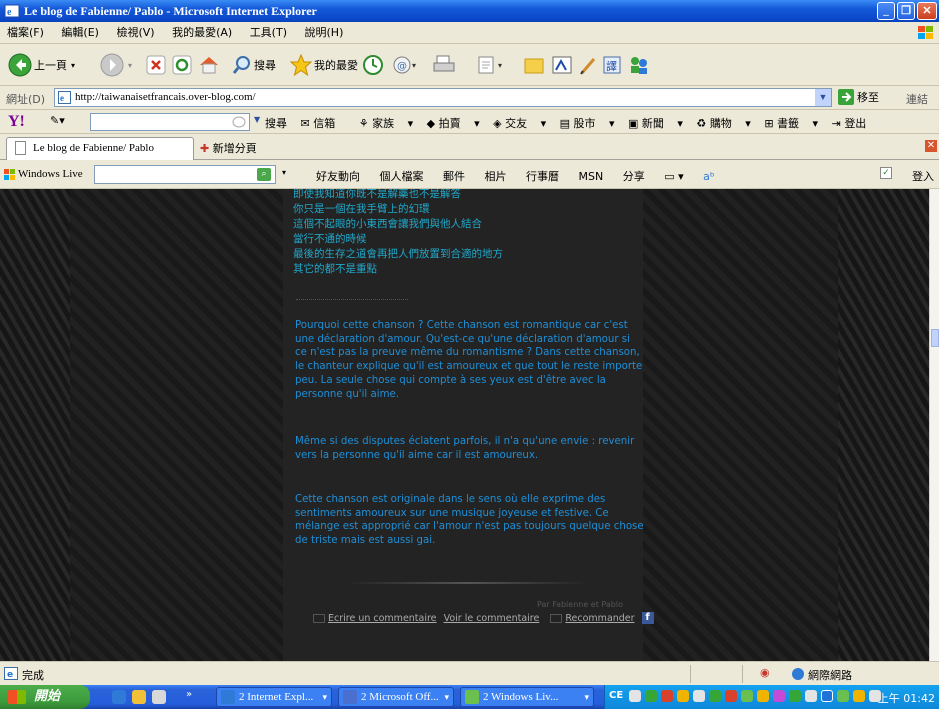 This screenshot has width=939, height=709. I want to click on quicklaunch-media-icon, so click(159, 697).